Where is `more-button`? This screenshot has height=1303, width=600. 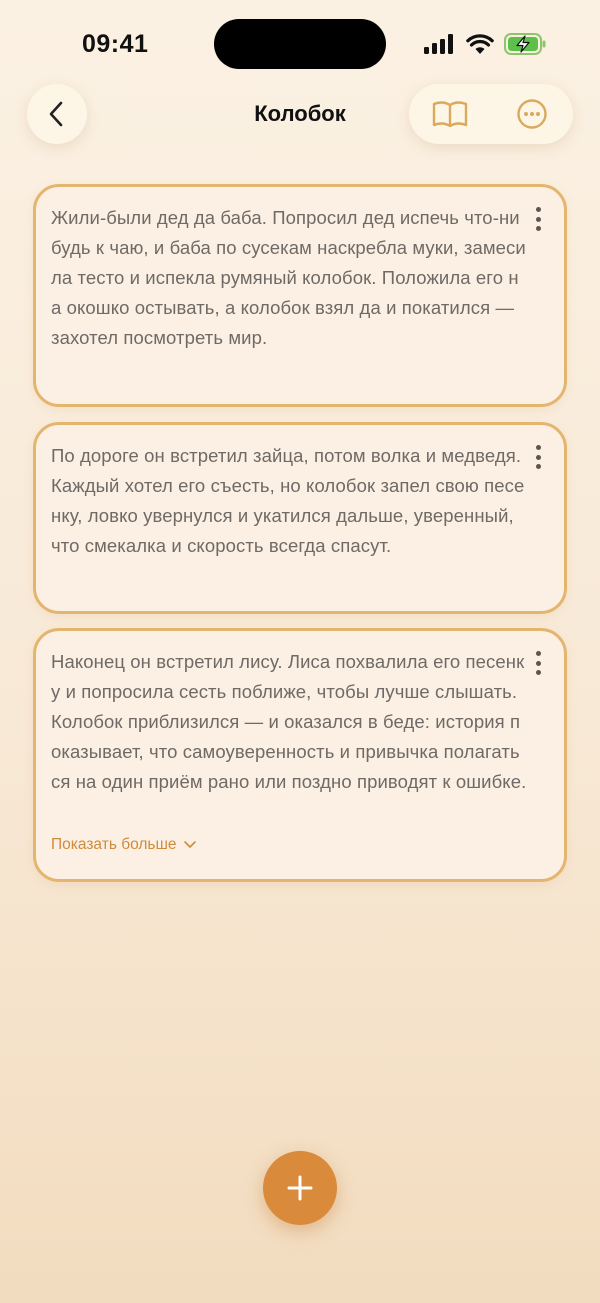
more-button is located at coordinates (532, 114).